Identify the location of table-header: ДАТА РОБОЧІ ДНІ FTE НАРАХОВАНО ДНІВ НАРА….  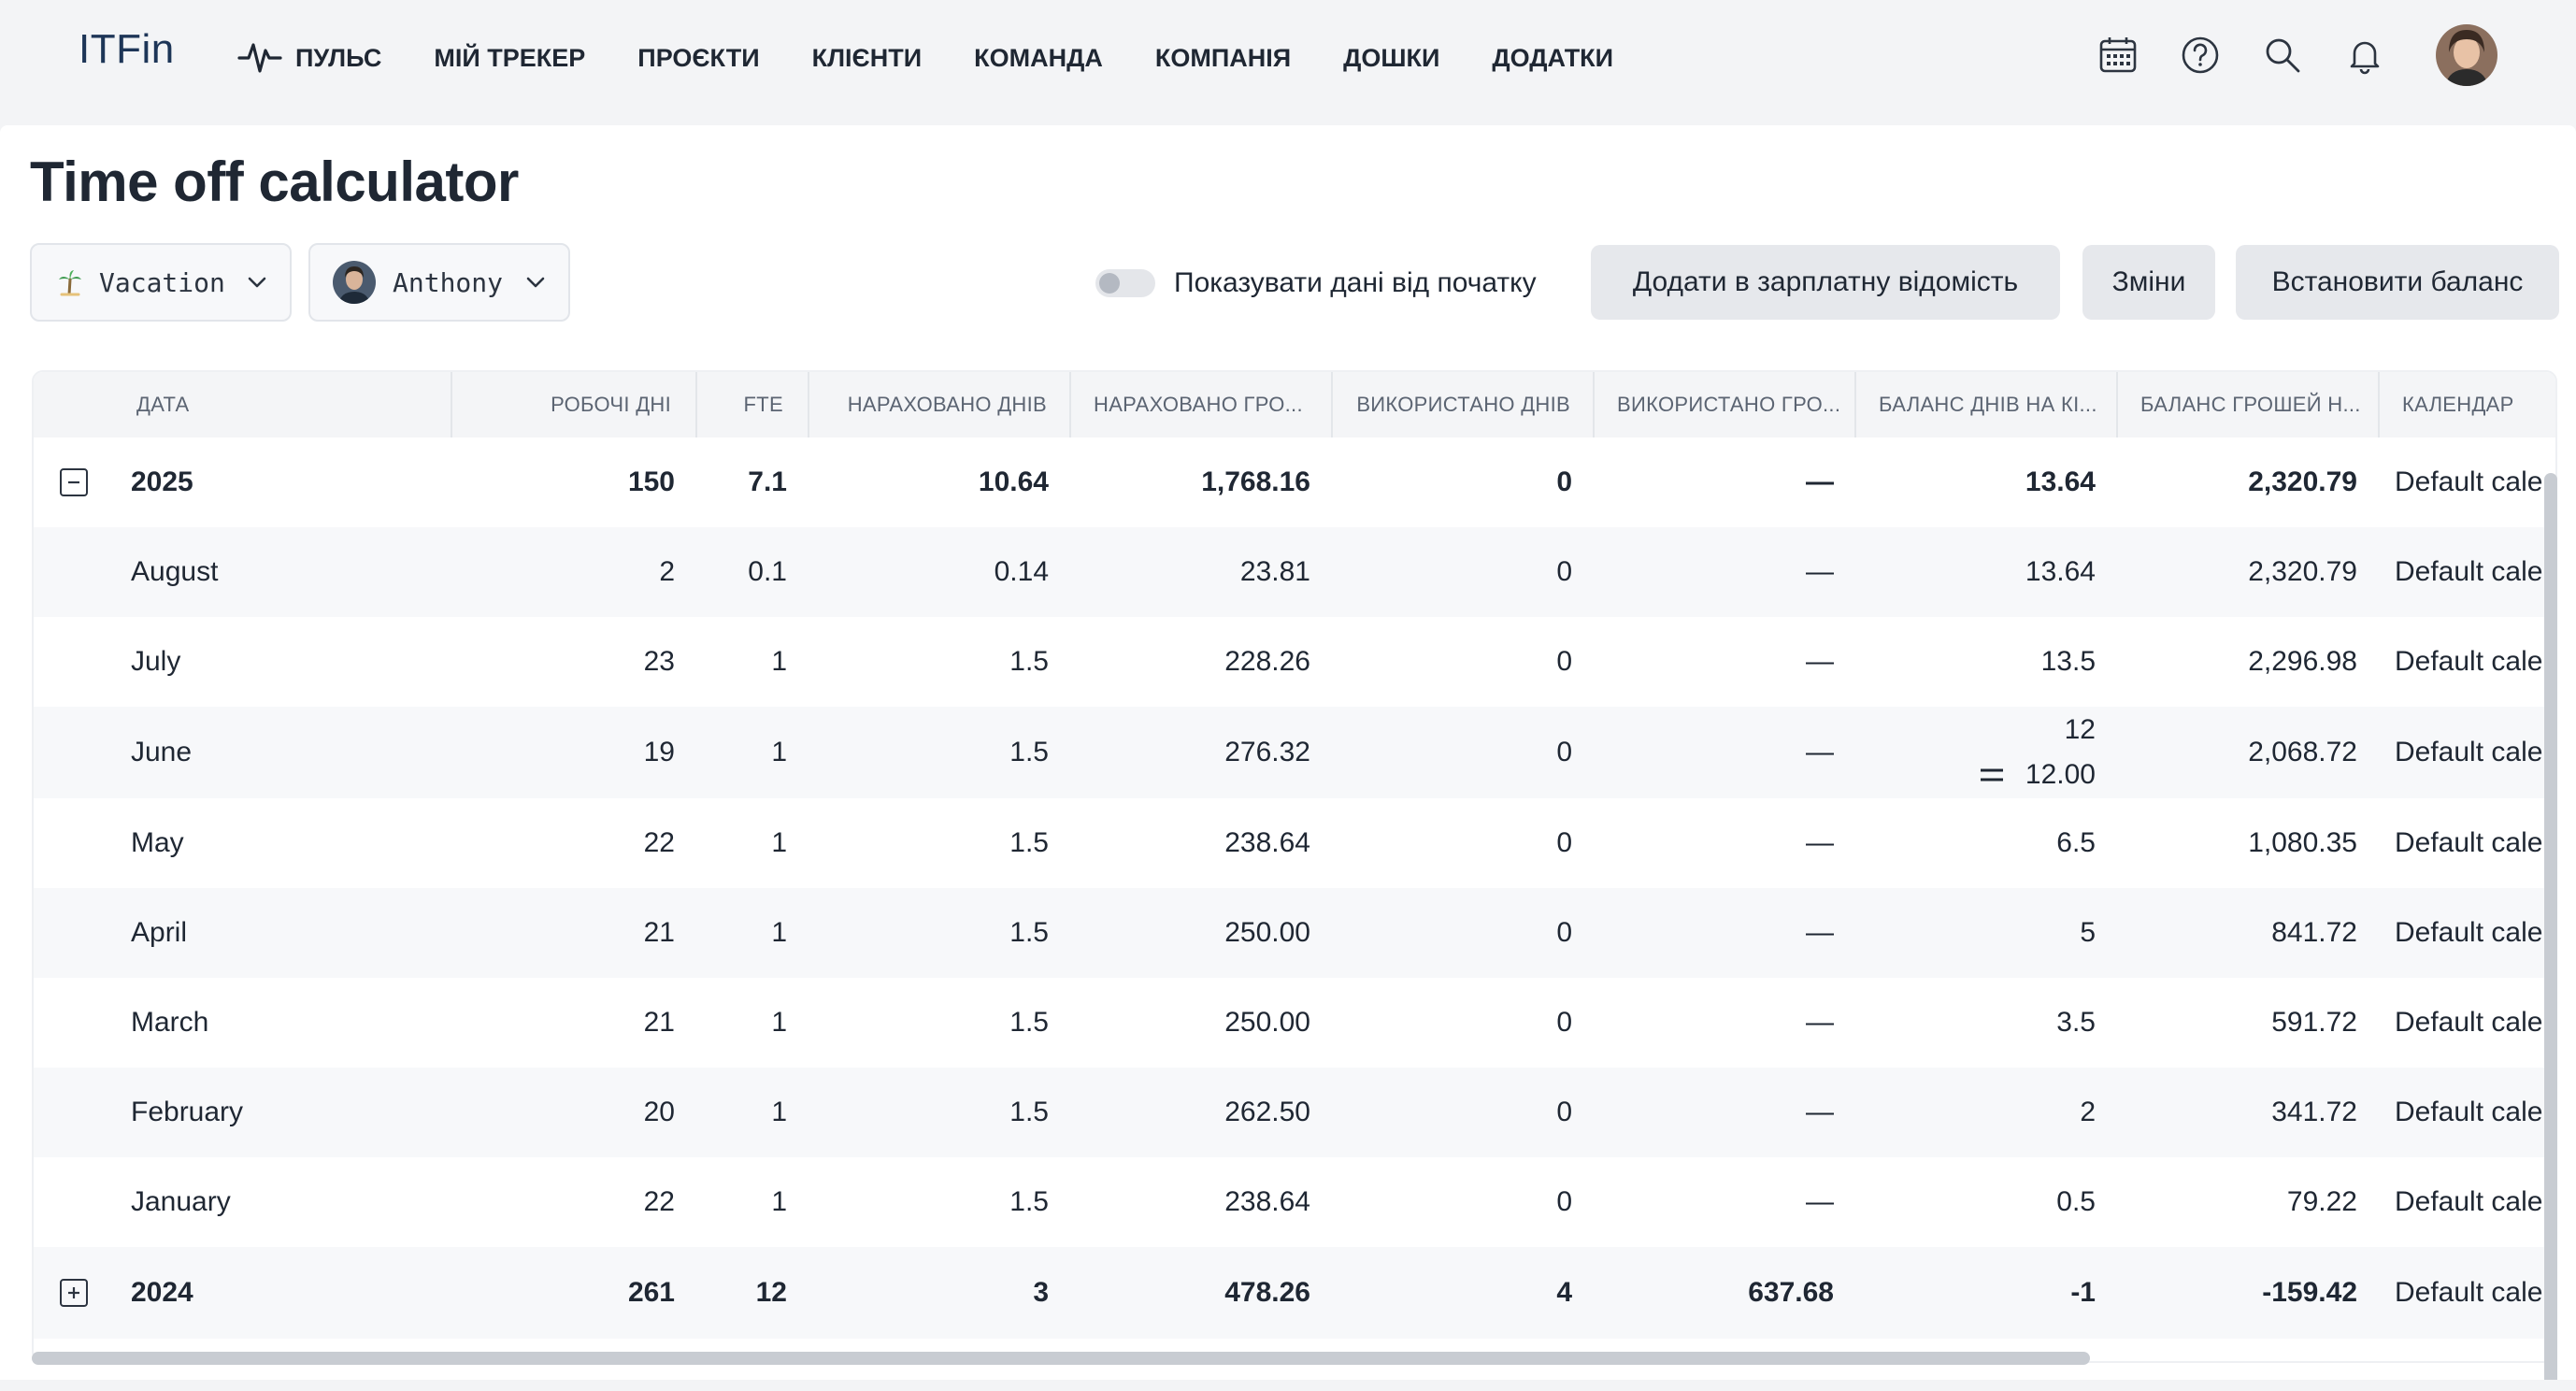
(1294, 404).